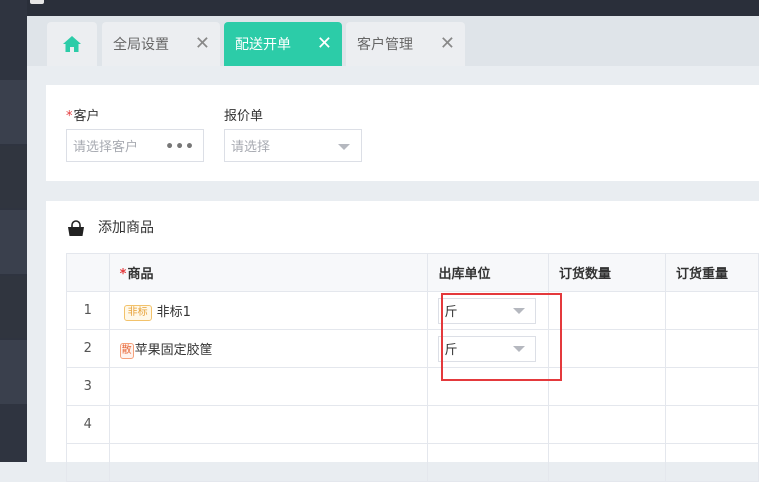 The height and width of the screenshot is (482, 759). What do you see at coordinates (88, 424) in the screenshot?
I see `row-index: 4` at bounding box center [88, 424].